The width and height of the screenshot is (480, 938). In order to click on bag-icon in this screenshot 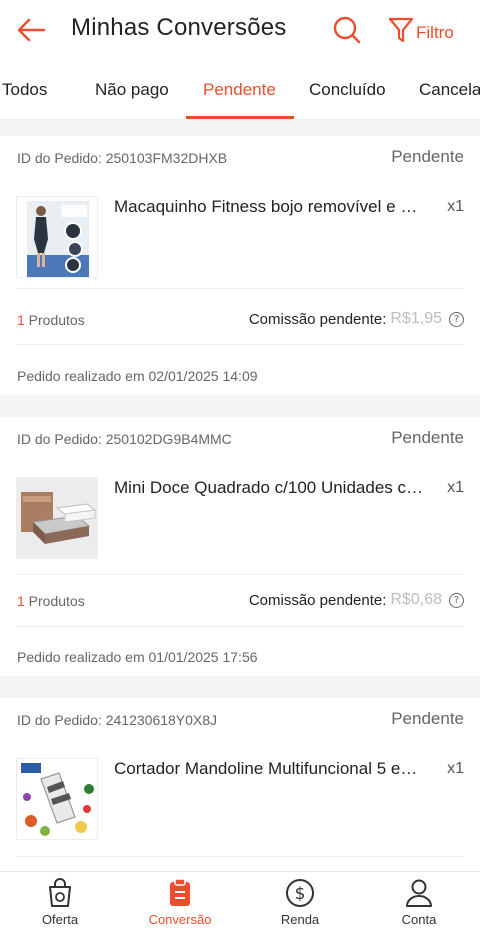, I will do `click(60, 892)`.